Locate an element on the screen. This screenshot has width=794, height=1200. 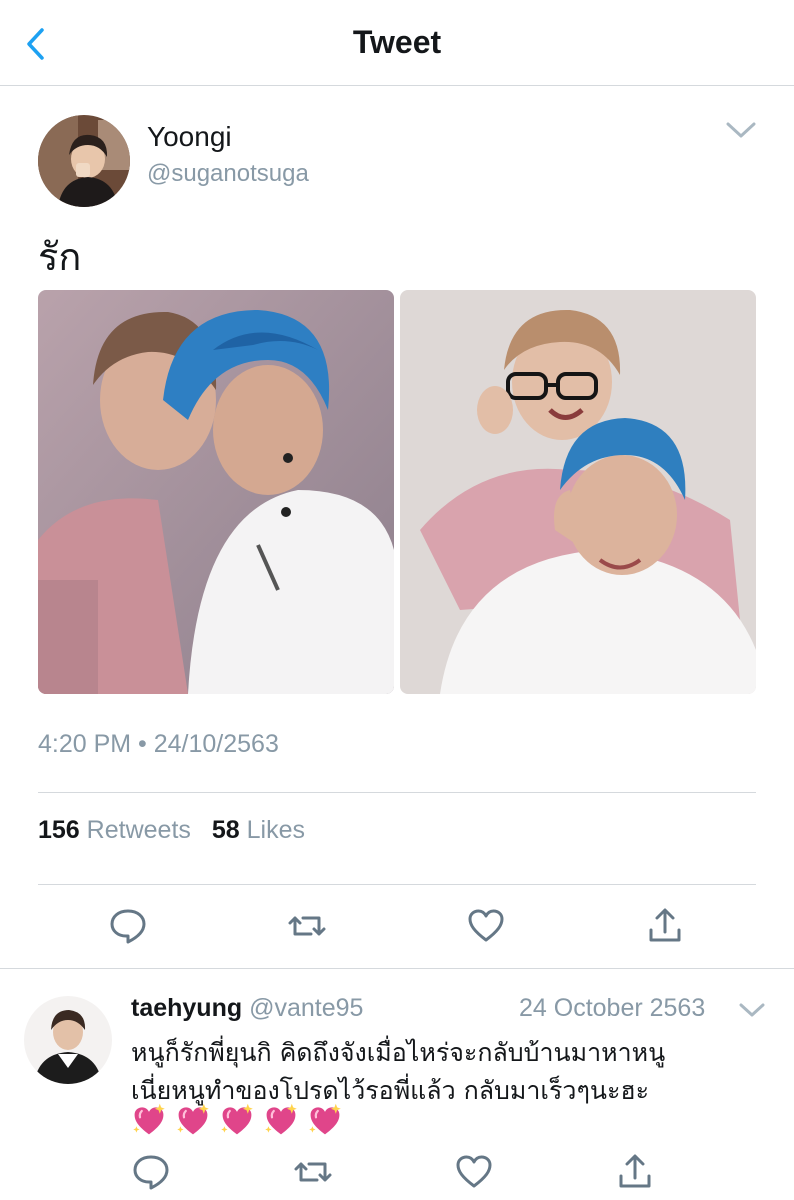
author-name: Yoongi is located at coordinates (189, 137).